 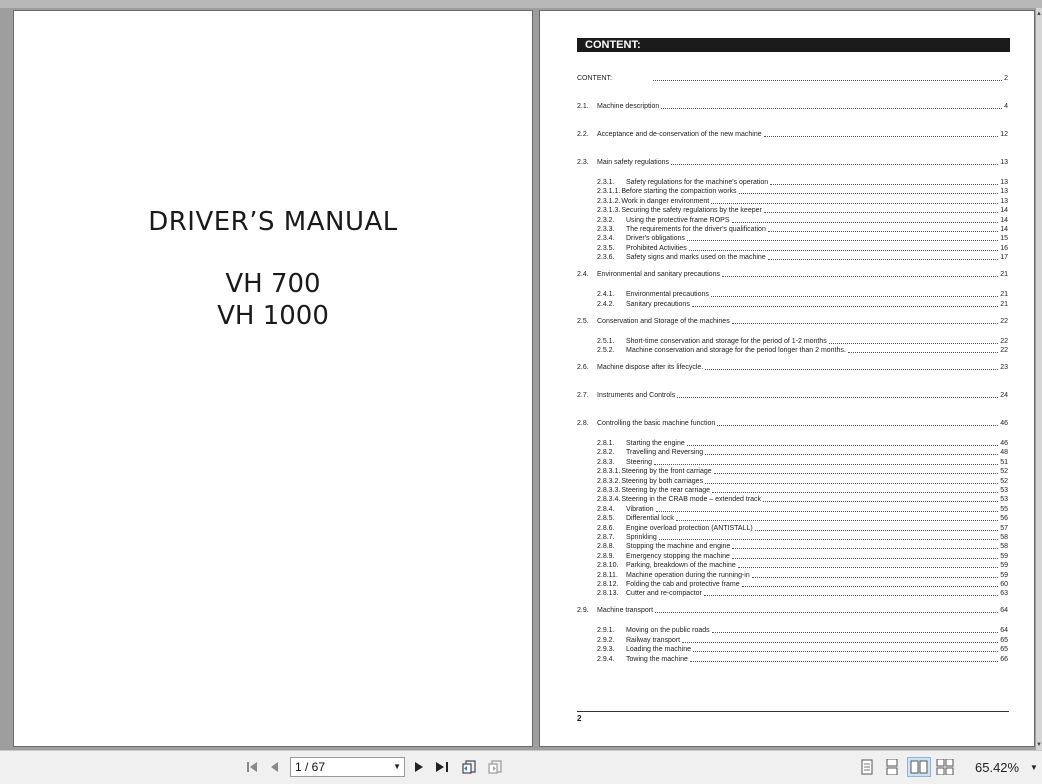 What do you see at coordinates (892, 767) in the screenshot?
I see `continuous-view-icon` at bounding box center [892, 767].